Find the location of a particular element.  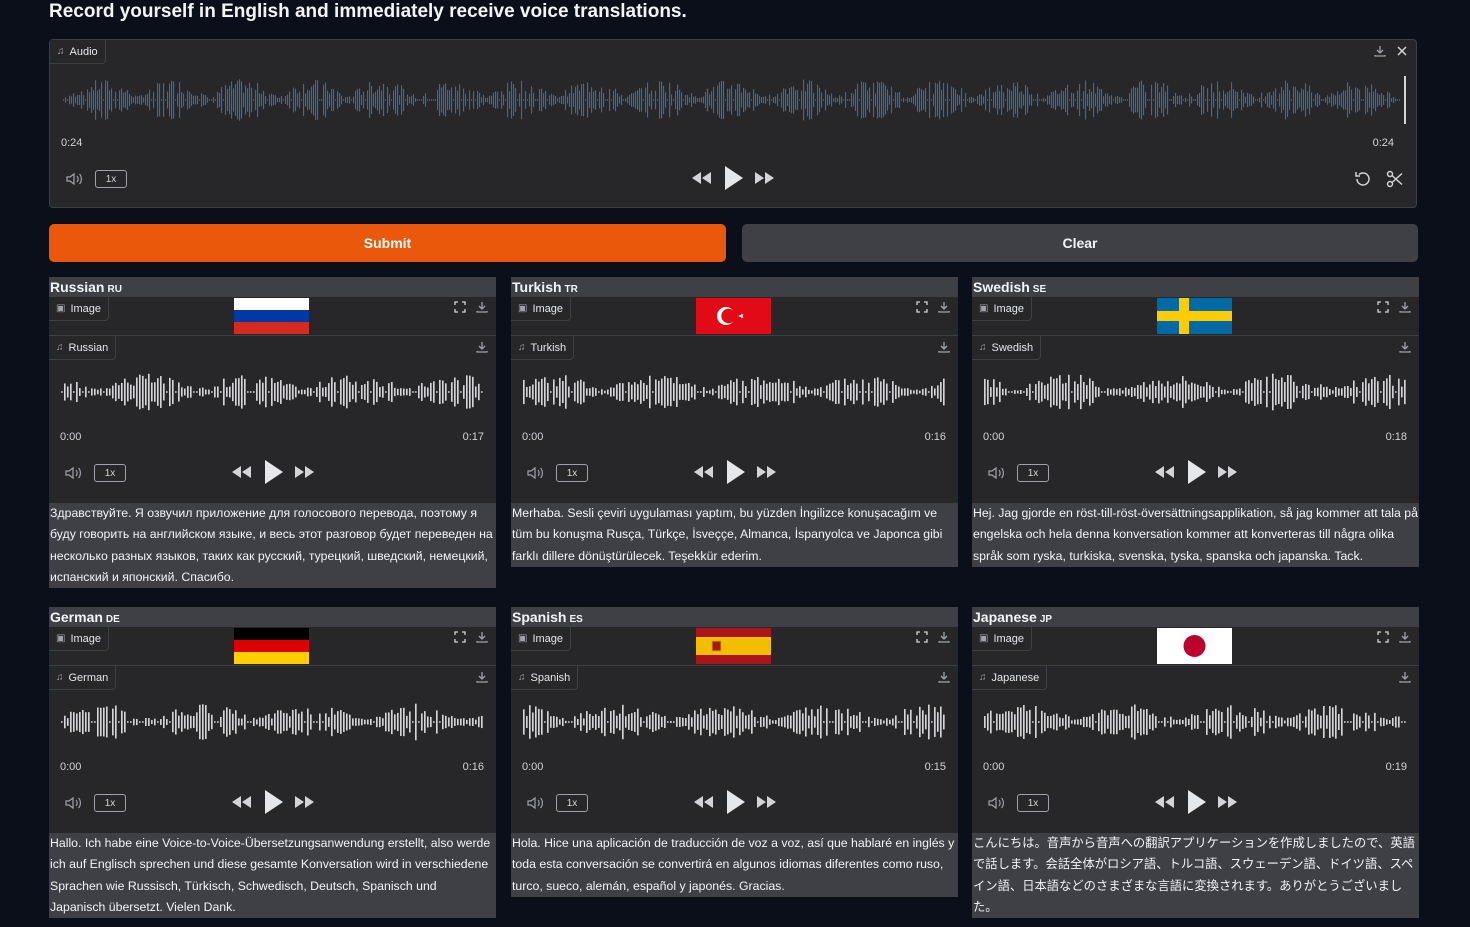

trim-scissors-icon is located at coordinates (1395, 181).